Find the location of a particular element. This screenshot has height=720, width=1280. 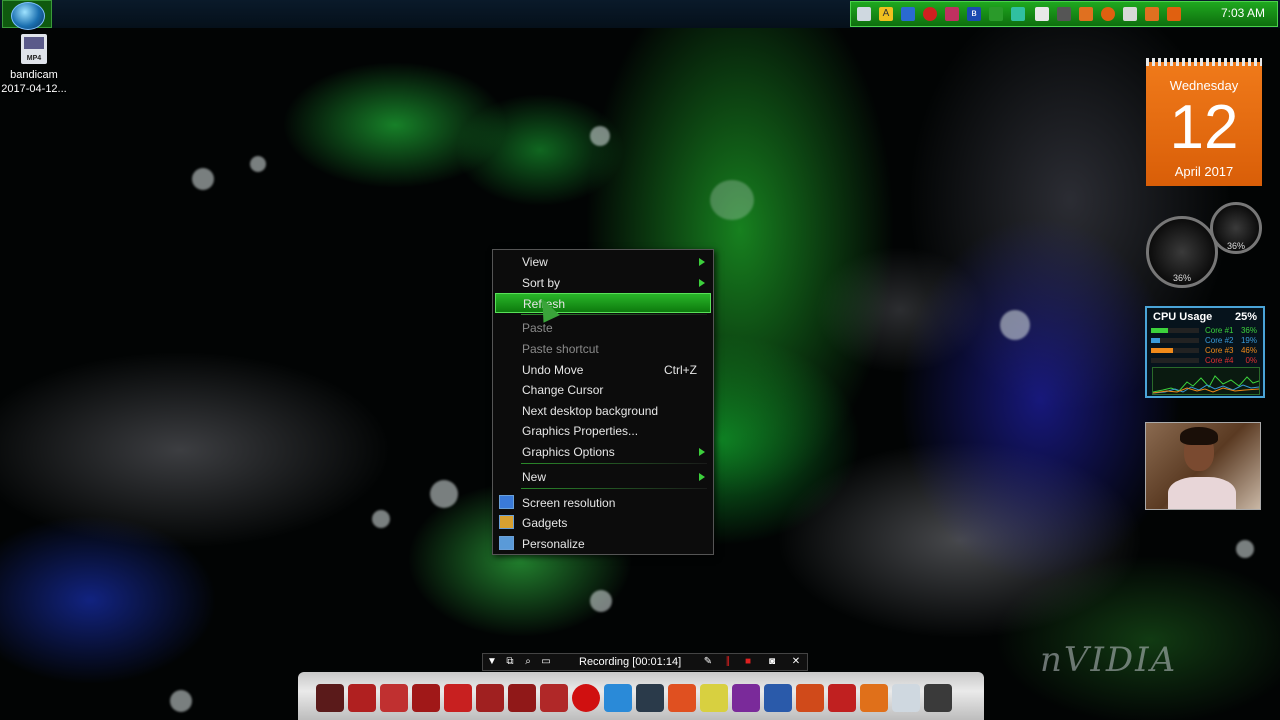

calendar-month: April 2017 is located at coordinates (1204, 171).